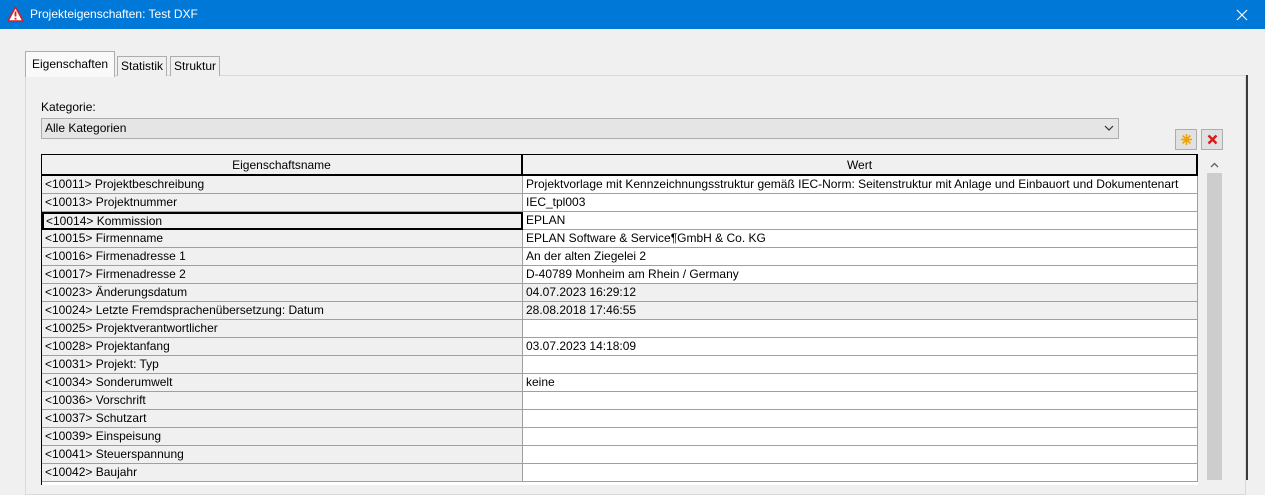 The width and height of the screenshot is (1265, 495). Describe the element at coordinates (282, 257) in the screenshot. I see `property-name-cell: <10016> Firmenadresse 1` at that location.